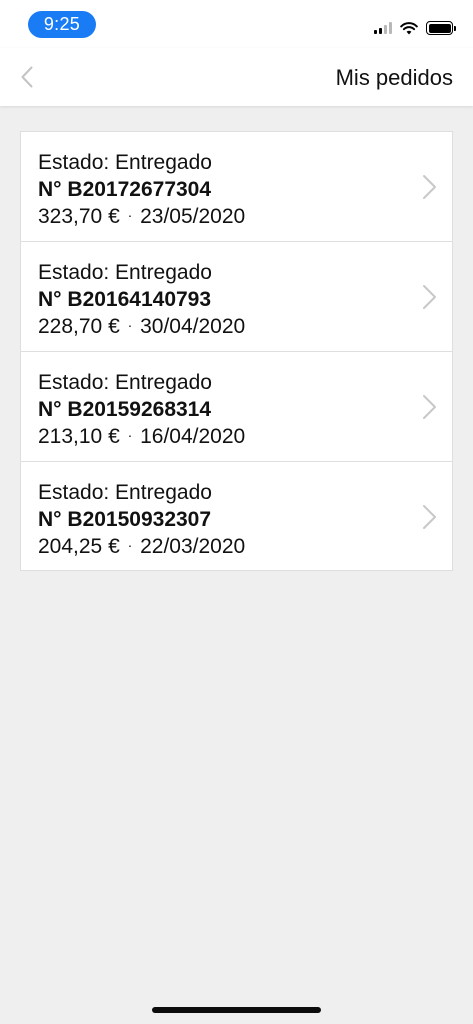 The image size is (473, 1024). Describe the element at coordinates (193, 326) in the screenshot. I see `order-date: 30/04/2020` at that location.